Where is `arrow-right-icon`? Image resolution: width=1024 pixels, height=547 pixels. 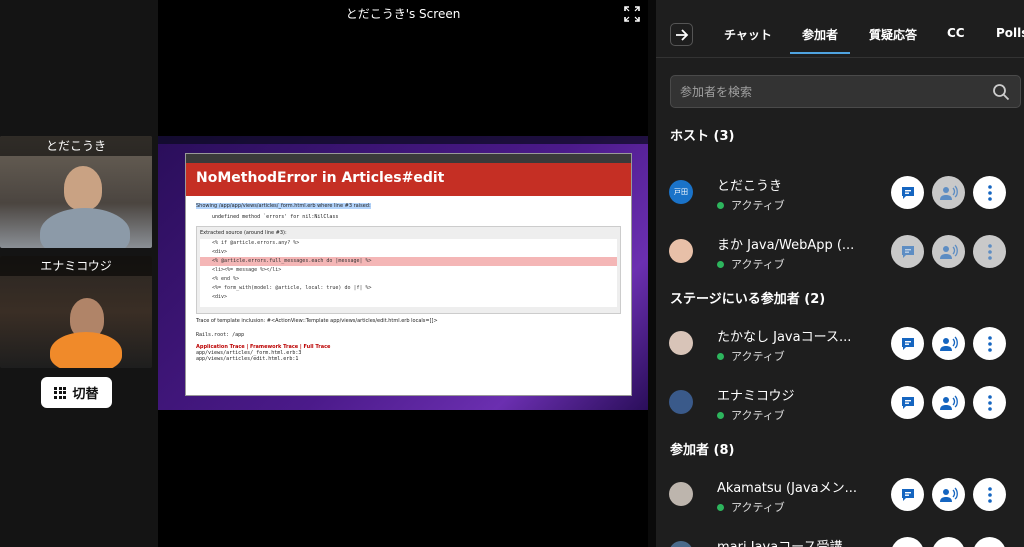 arrow-right-icon is located at coordinates (681, 34).